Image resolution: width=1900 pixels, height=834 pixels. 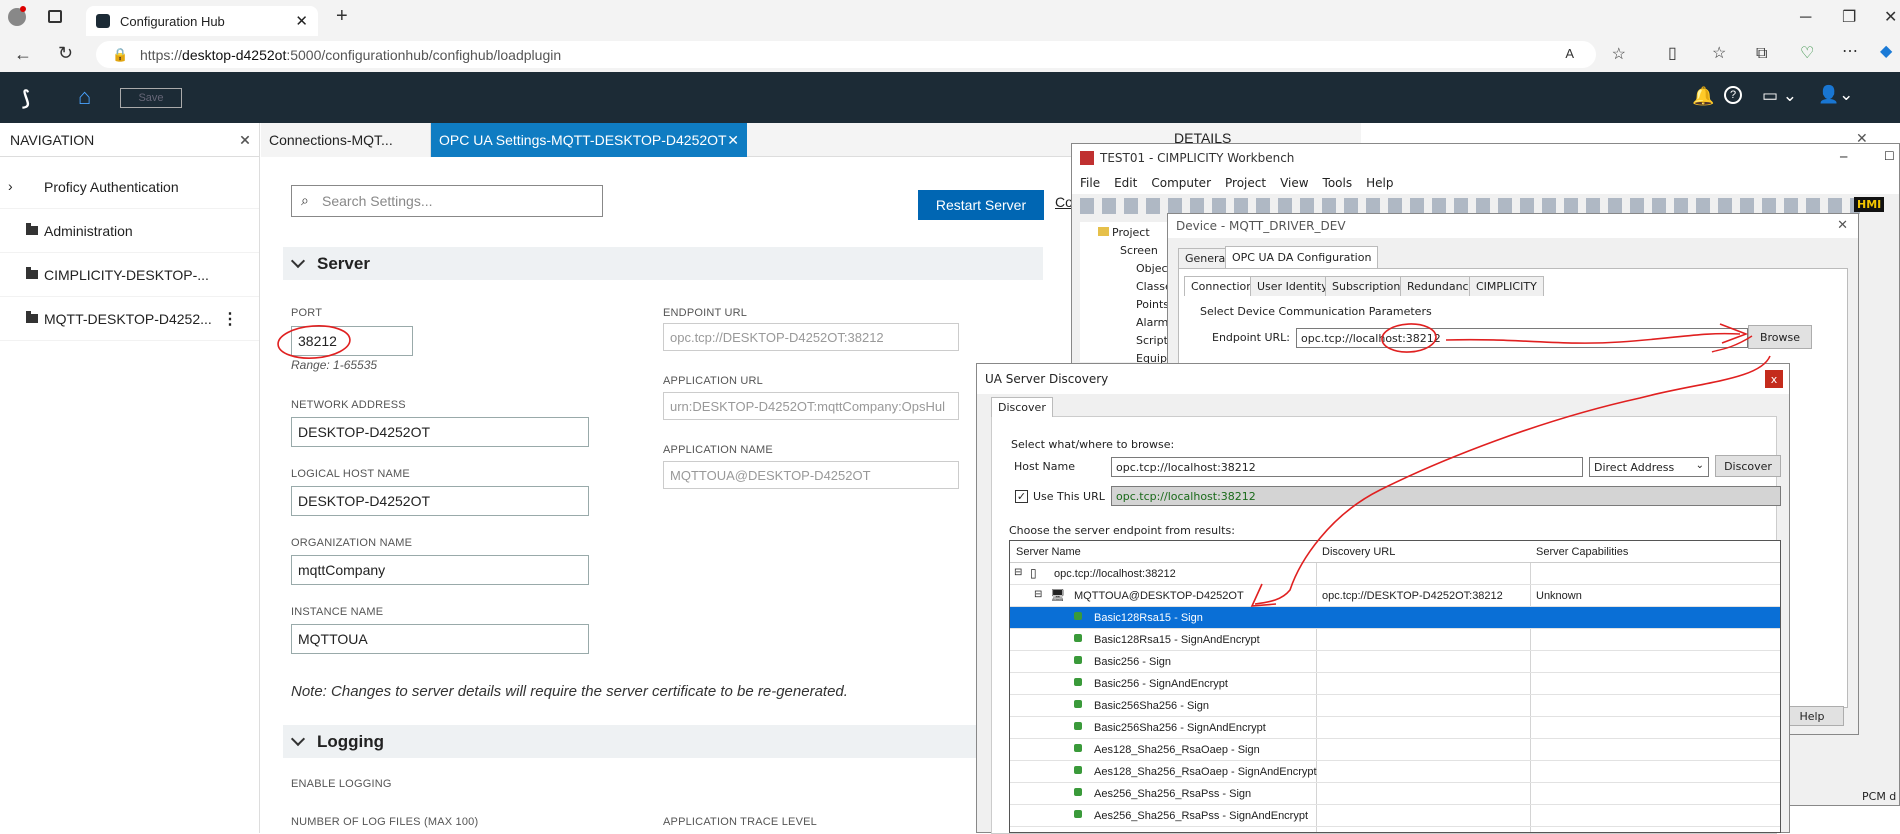 I want to click on copilot-icon: ◆, so click(x=1886, y=52).